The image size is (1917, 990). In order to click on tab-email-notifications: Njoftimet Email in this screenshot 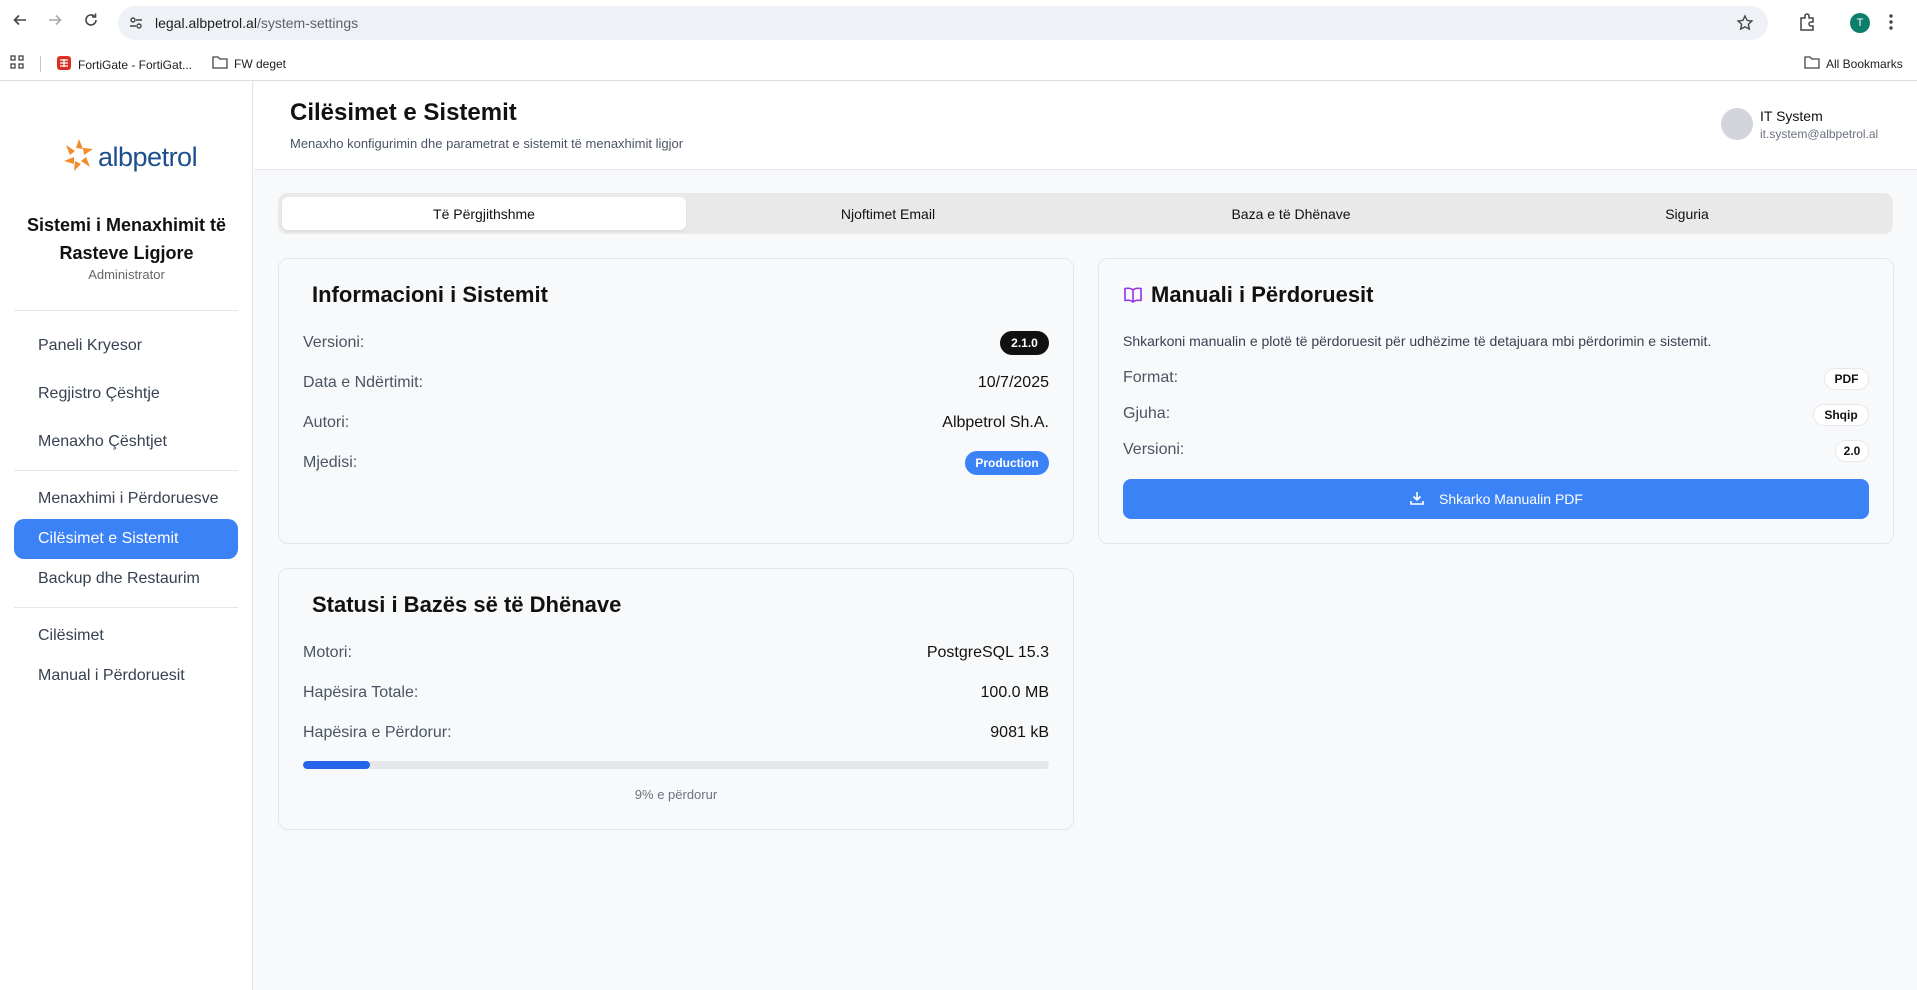, I will do `click(888, 213)`.